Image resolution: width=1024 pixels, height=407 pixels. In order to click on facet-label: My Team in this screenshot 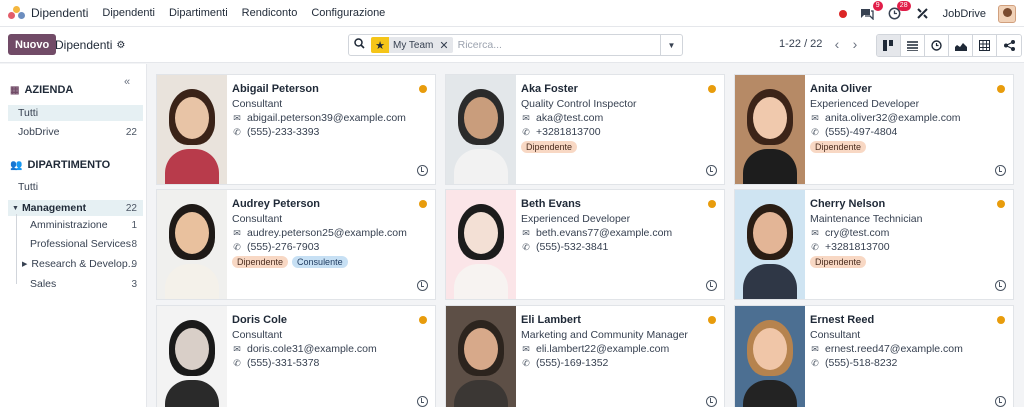, I will do `click(413, 45)`.